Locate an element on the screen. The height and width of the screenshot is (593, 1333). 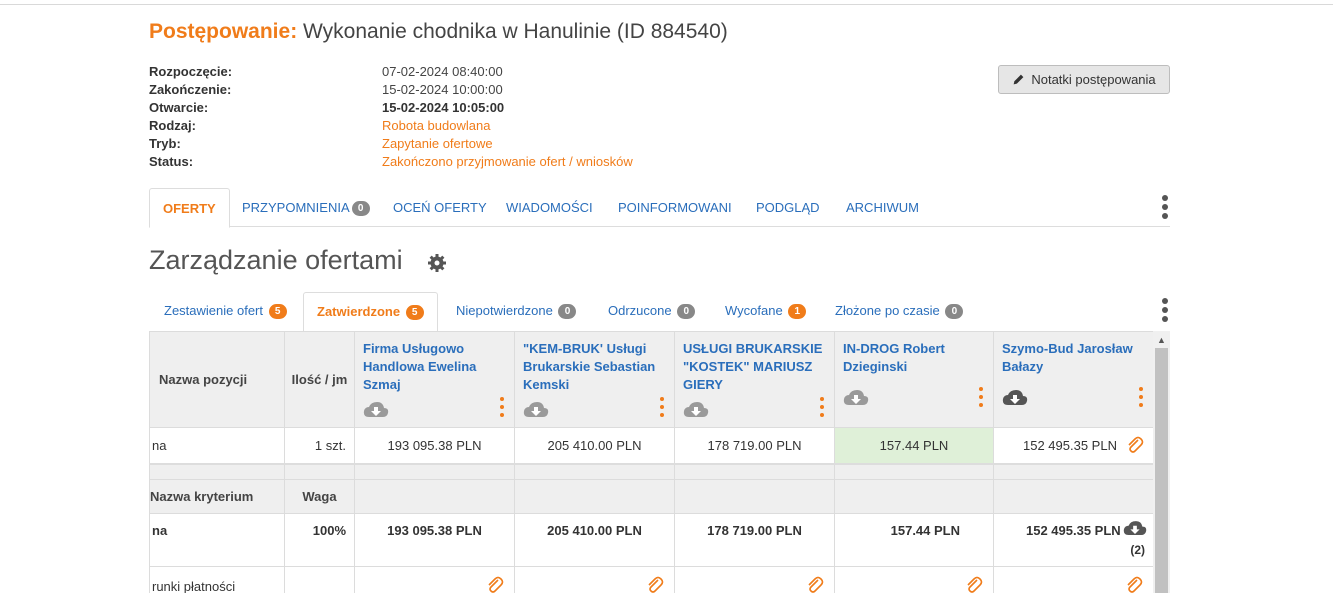
tab-reminders: PRZYPOMNIENIA 0 is located at coordinates (306, 207).